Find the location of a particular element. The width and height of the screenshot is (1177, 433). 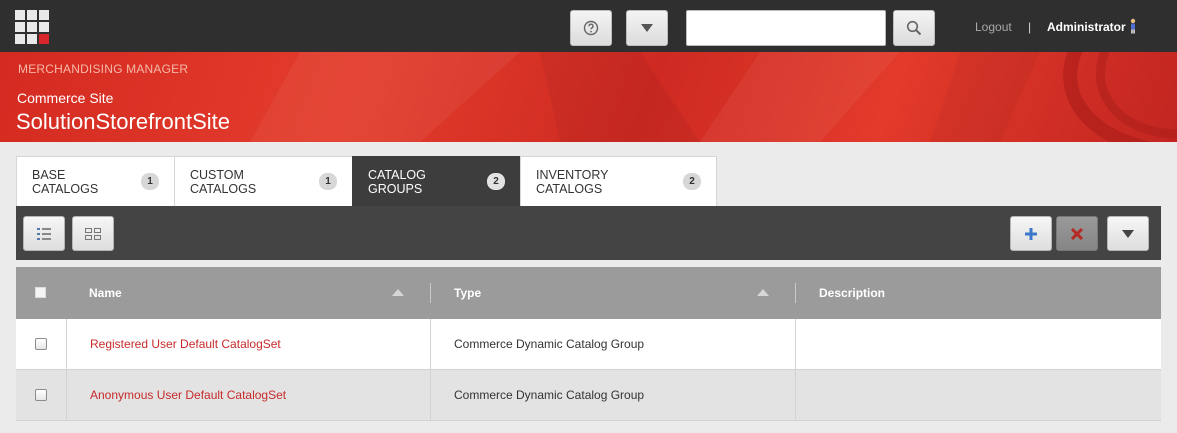

dropdown-icon is located at coordinates (647, 28).